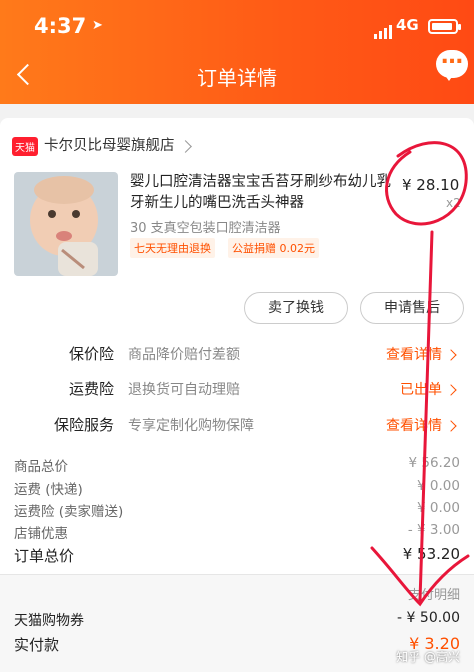 This screenshot has width=474, height=672. Describe the element at coordinates (433, 530) in the screenshot. I see `shop-discount-value: - ¥ 3.00` at that location.